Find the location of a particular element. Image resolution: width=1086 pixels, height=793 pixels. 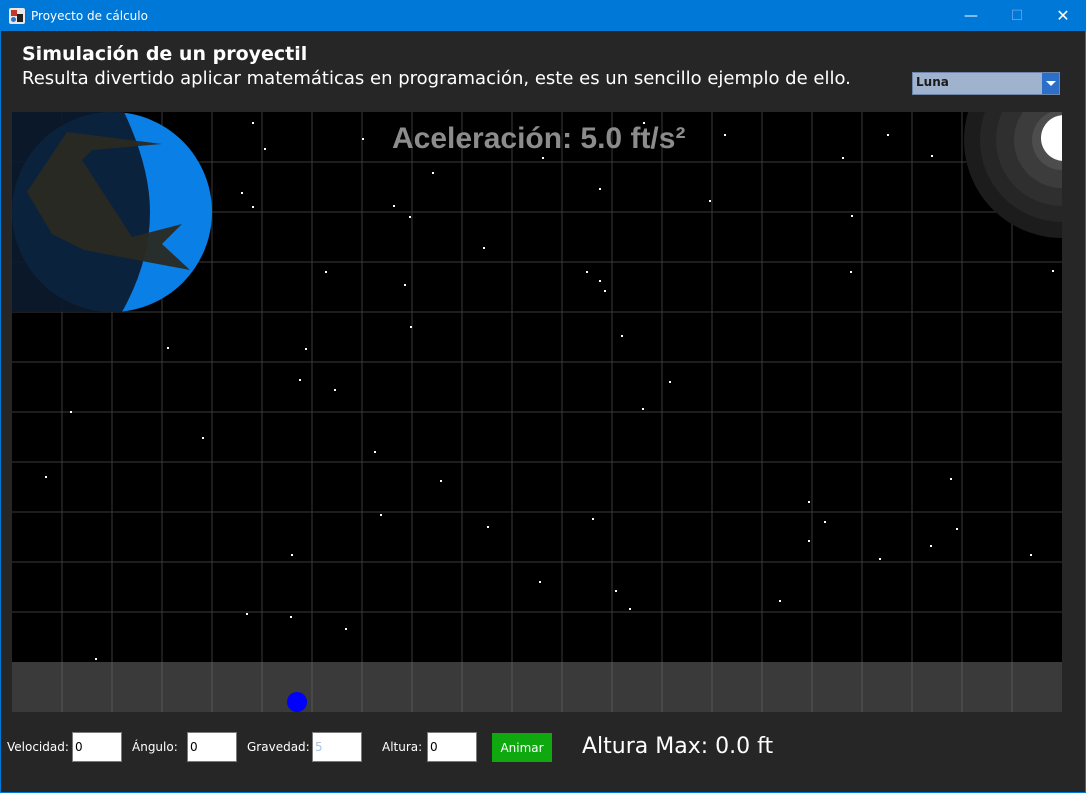

ground-strip is located at coordinates (537, 687).